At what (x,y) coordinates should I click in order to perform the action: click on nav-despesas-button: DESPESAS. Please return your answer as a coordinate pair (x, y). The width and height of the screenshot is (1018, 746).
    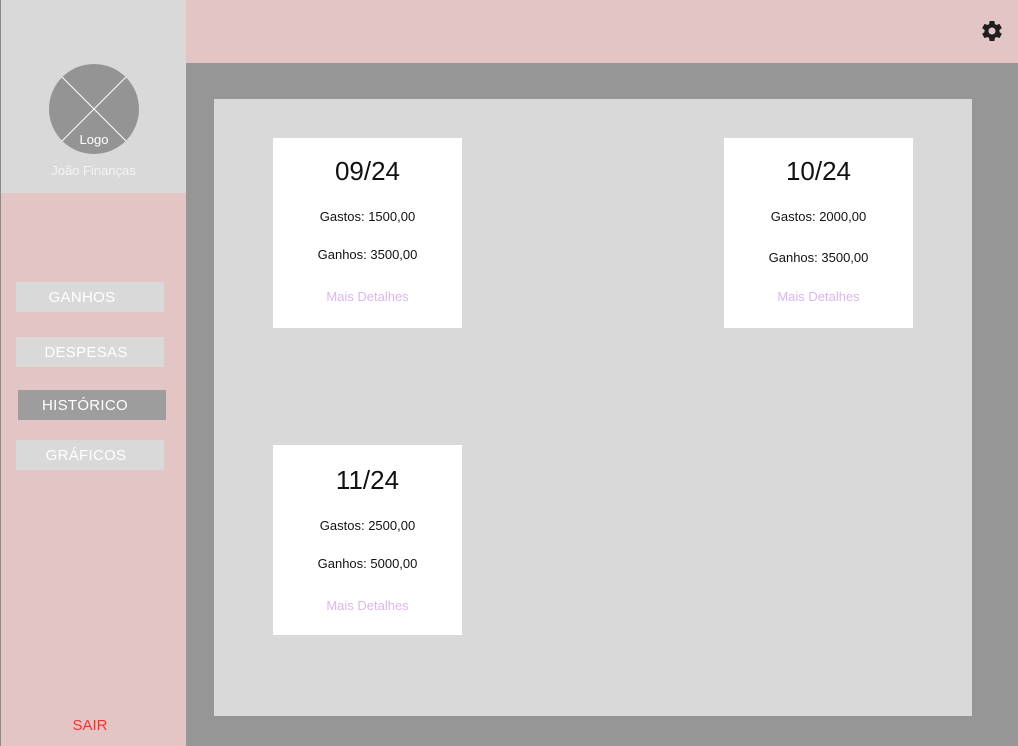
    Looking at the image, I should click on (90, 352).